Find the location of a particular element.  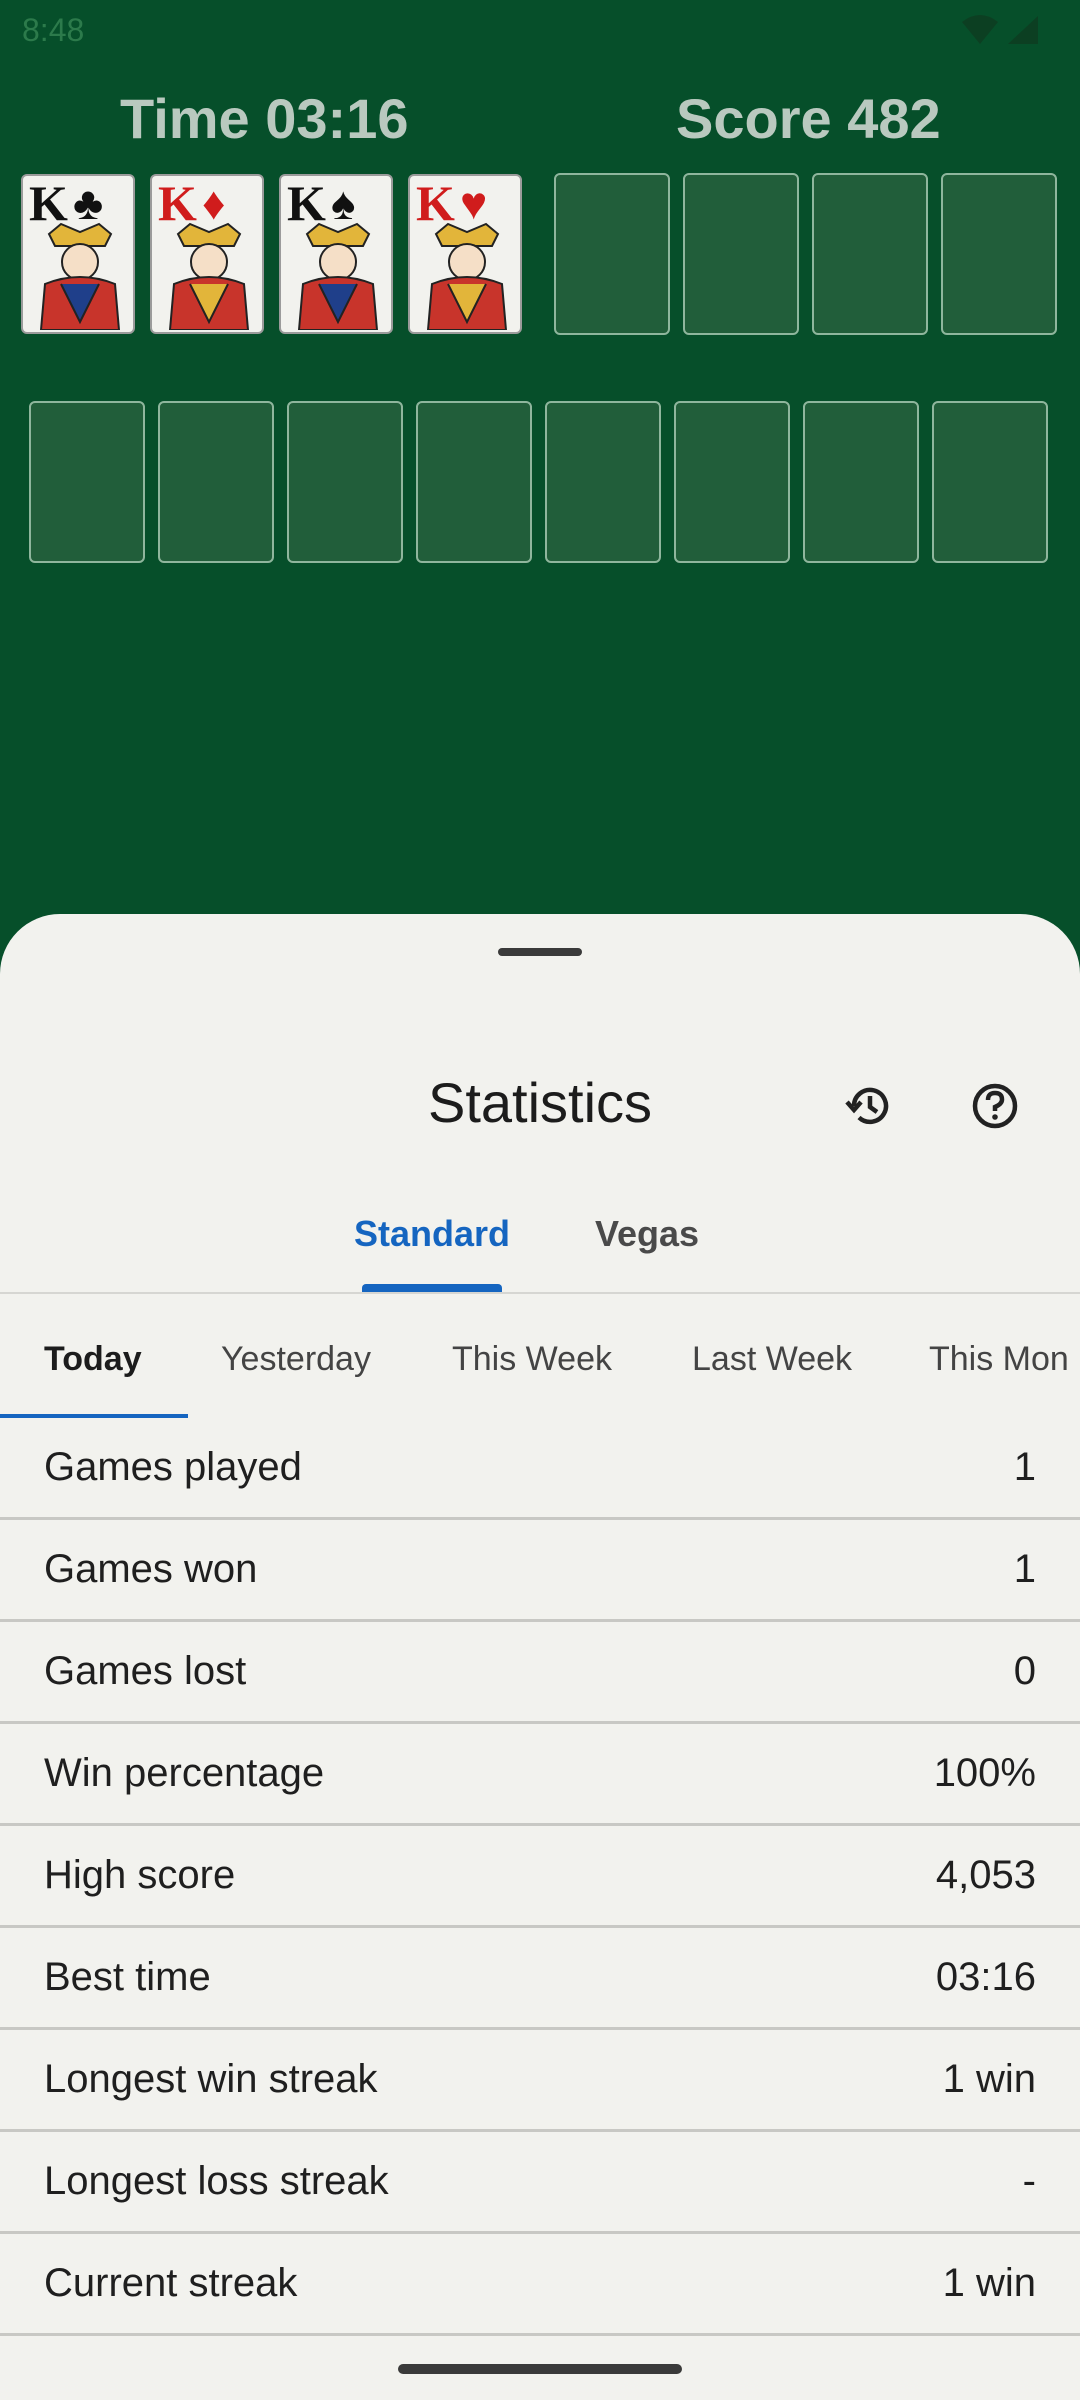

stat-label: Best time is located at coordinates (127, 1977).